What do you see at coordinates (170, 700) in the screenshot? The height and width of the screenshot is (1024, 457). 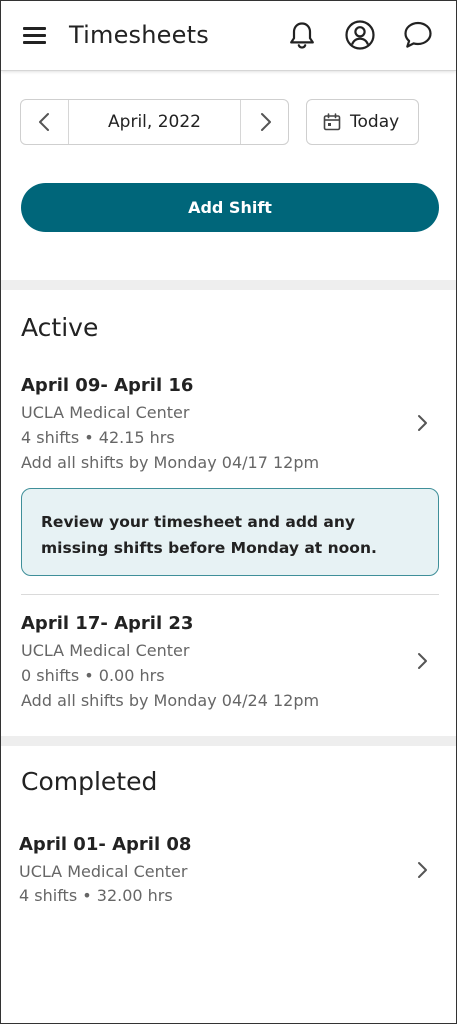 I see `week-deadline: Add all shifts by Monday 04/24 12pm` at bounding box center [170, 700].